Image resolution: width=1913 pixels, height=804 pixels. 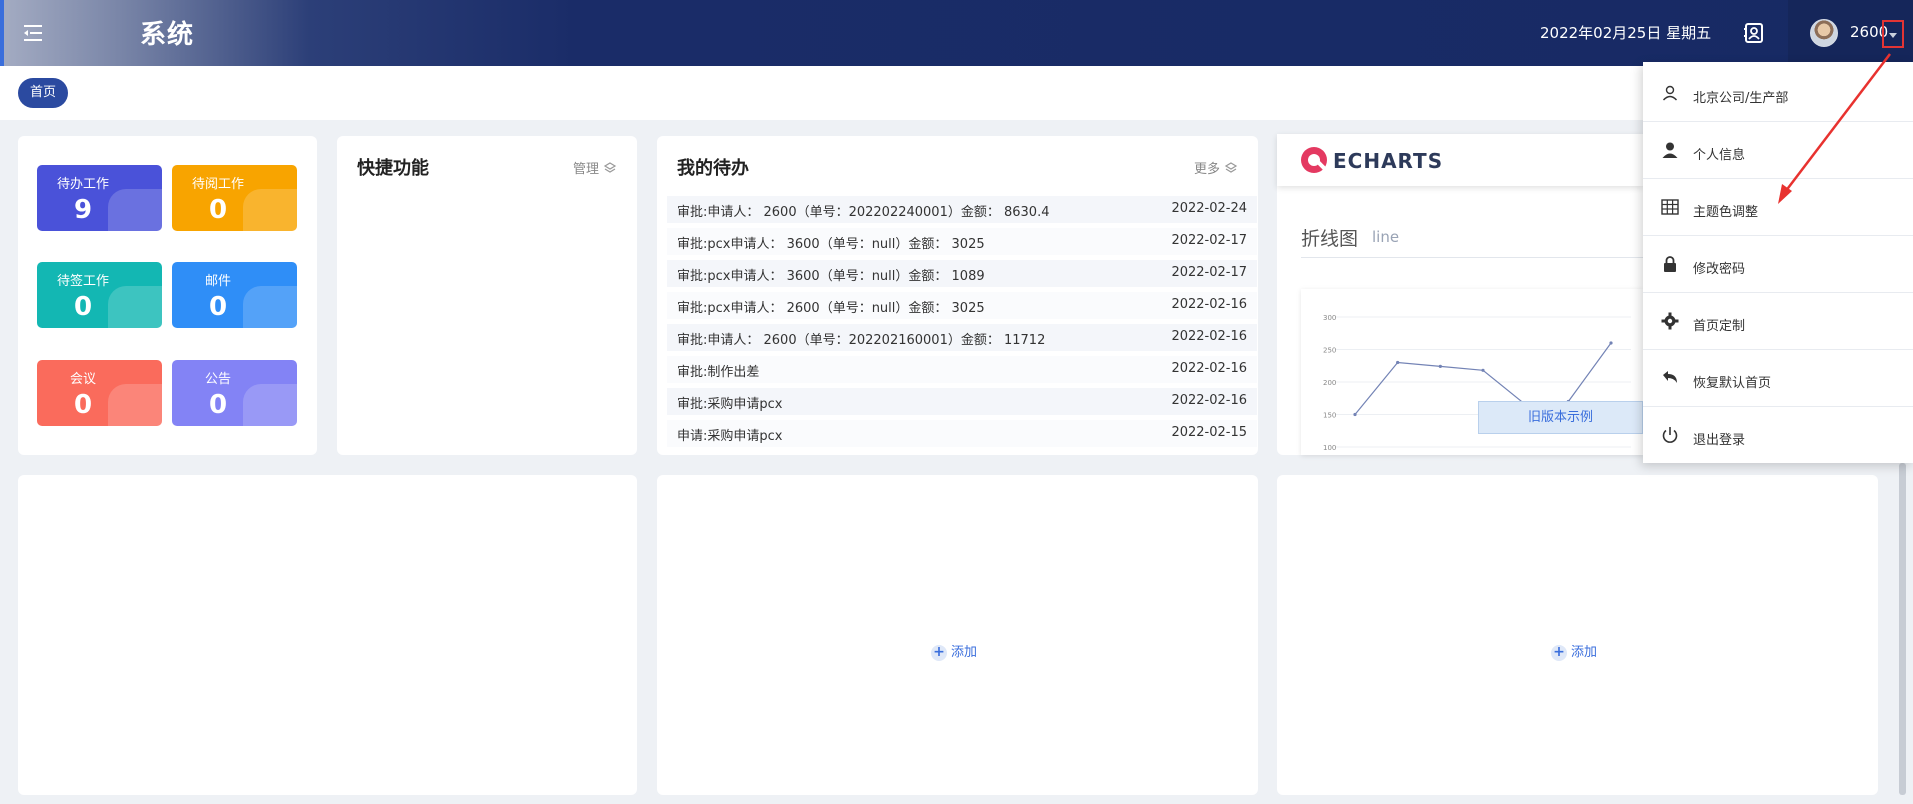 What do you see at coordinates (1209, 208) in the screenshot?
I see `todo-date: 2022-02-24` at bounding box center [1209, 208].